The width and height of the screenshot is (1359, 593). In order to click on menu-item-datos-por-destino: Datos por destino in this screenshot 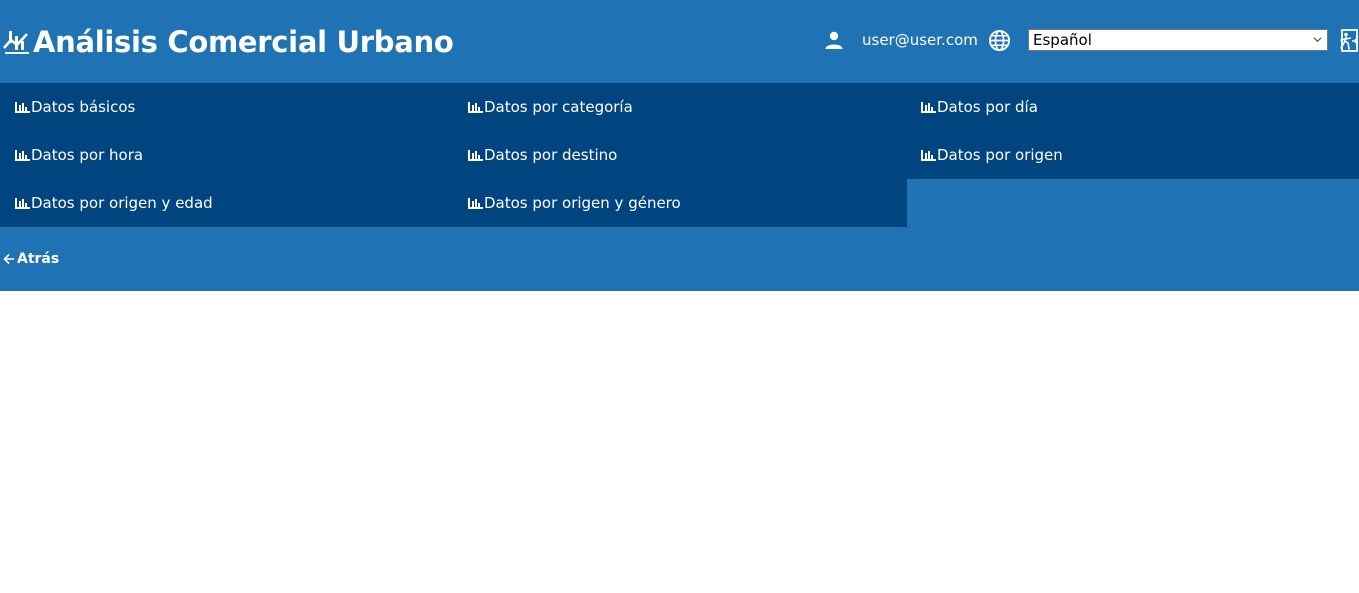, I will do `click(679, 155)`.